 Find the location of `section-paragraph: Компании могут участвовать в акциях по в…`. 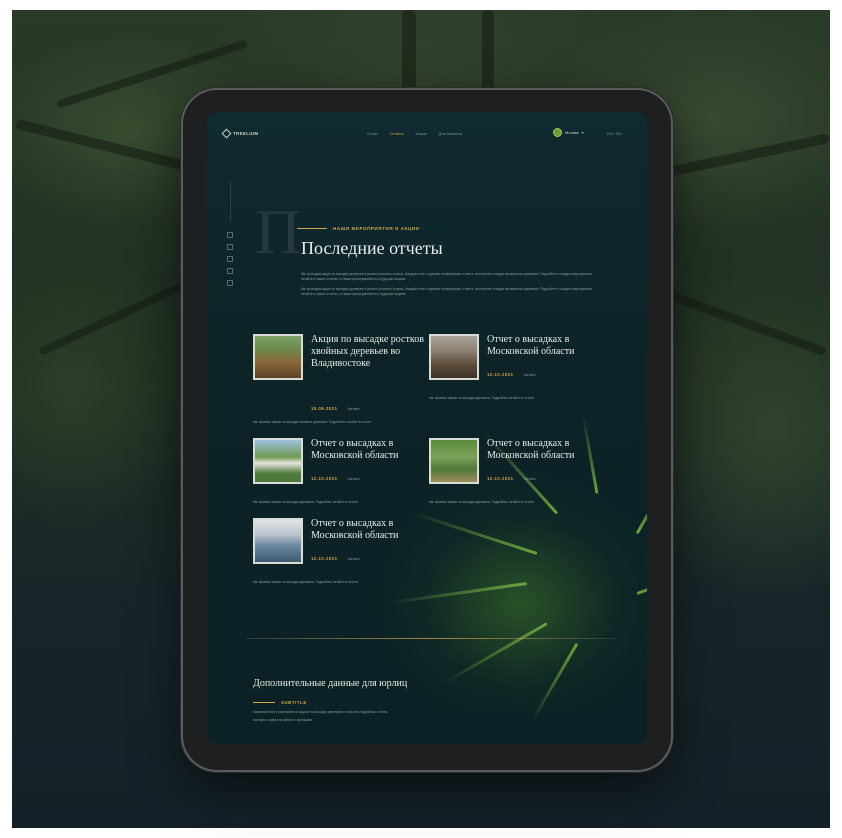

section-paragraph: Компании могут участвовать в акциях по в… is located at coordinates (321, 712).